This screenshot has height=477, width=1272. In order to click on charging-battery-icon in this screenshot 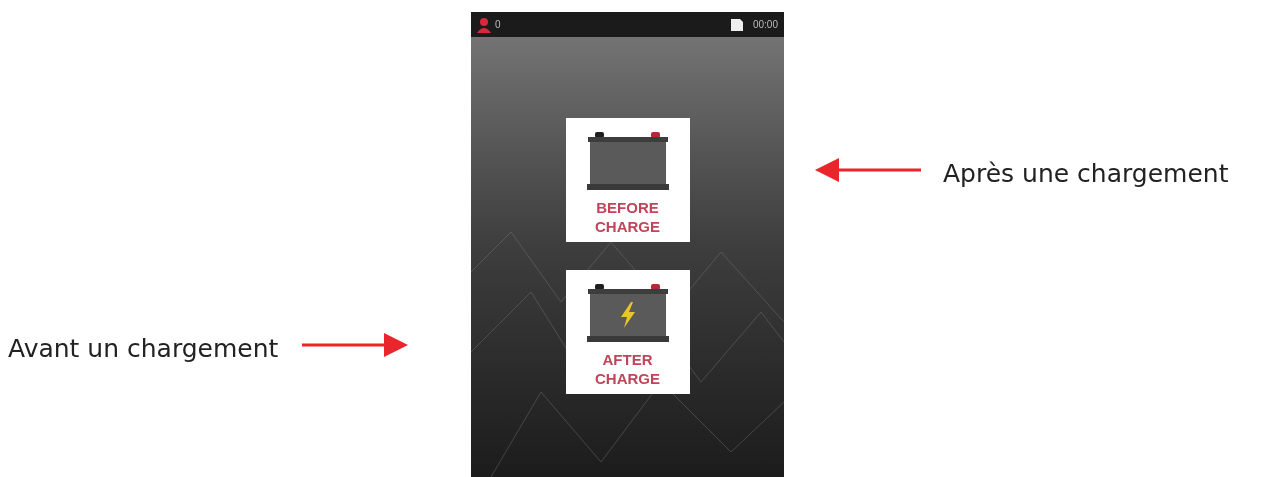, I will do `click(627, 313)`.